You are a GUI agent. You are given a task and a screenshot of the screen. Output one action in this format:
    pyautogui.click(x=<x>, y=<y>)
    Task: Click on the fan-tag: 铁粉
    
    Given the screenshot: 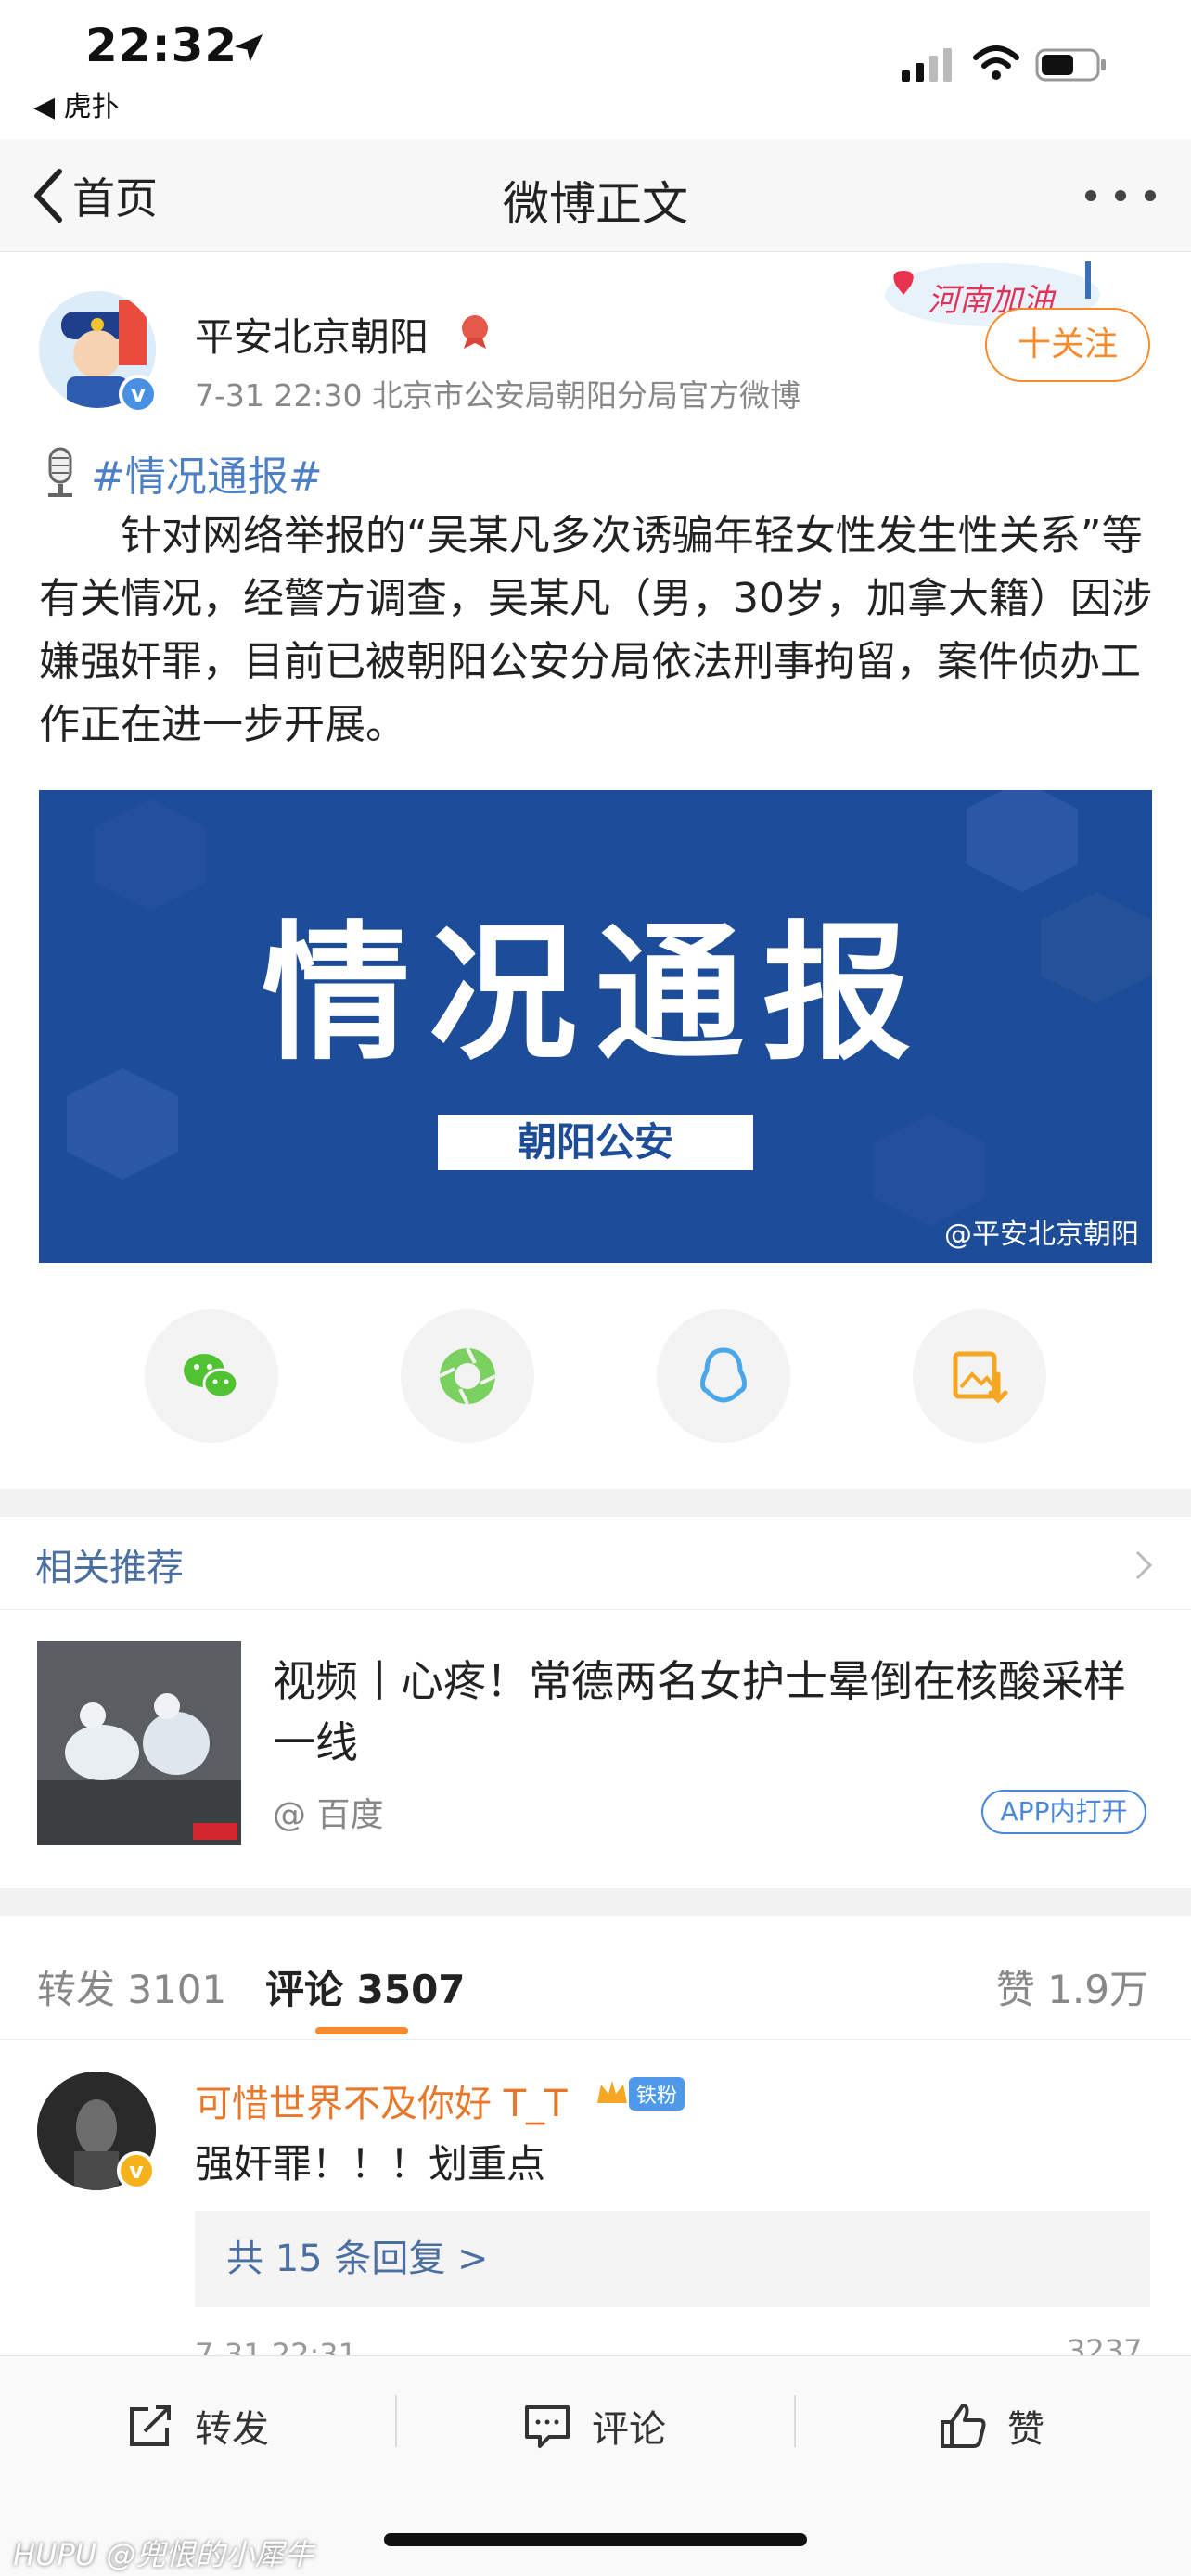 What is the action you would take?
    pyautogui.click(x=657, y=2094)
    